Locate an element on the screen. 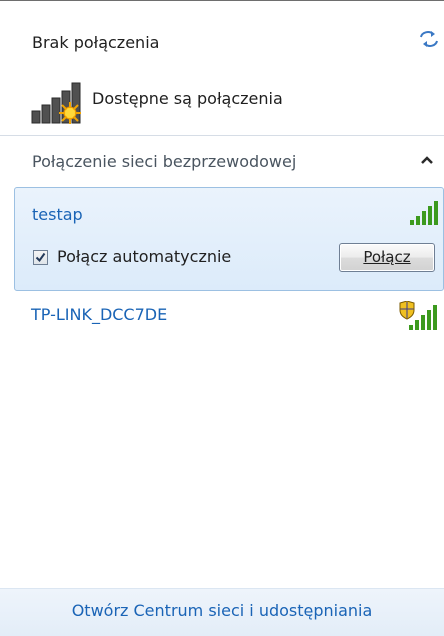 The image size is (444, 636). refresh-icon is located at coordinates (429, 39).